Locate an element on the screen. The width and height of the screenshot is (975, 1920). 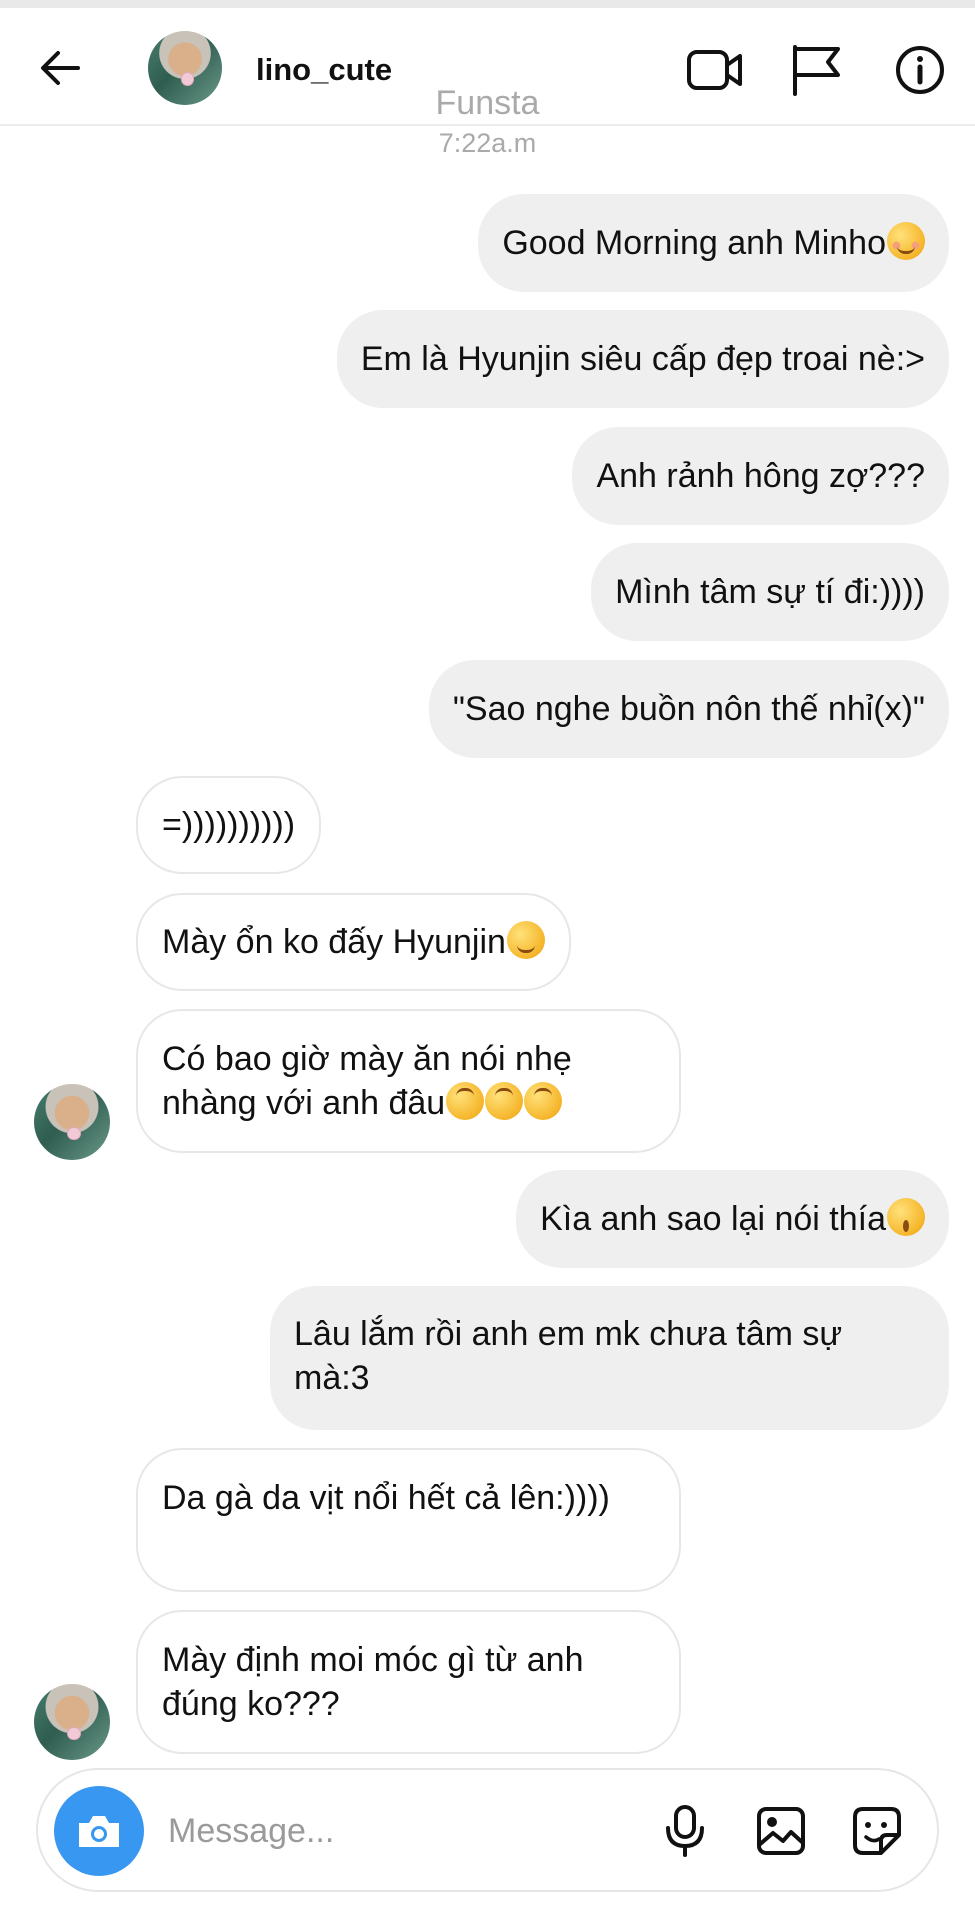
message-text: Da gà da vịt nổi hết cả lên:)))) is located at coordinates (386, 1498).